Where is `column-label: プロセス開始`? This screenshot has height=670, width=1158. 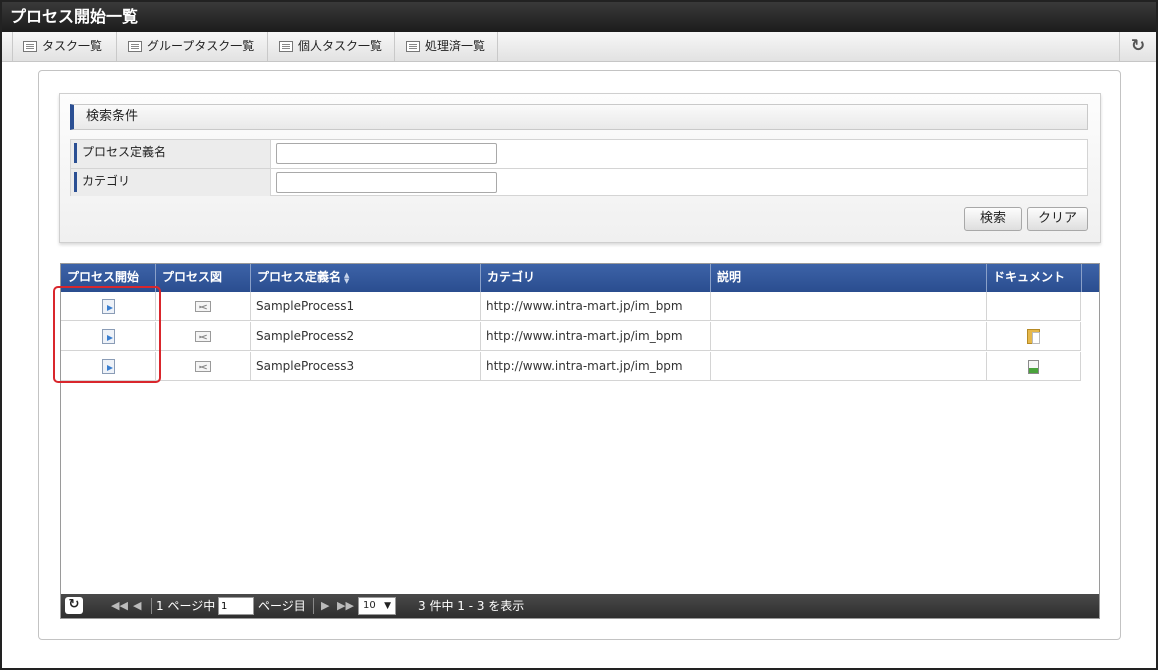 column-label: プロセス開始 is located at coordinates (103, 277).